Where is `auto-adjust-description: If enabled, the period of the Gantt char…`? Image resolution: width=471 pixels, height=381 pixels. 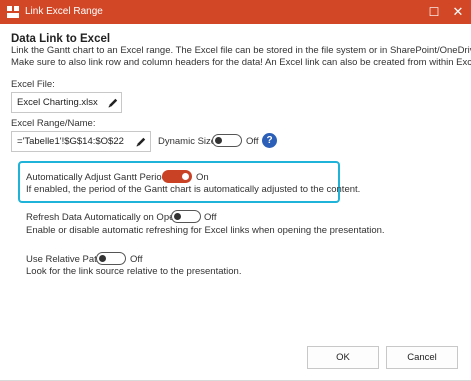 auto-adjust-description: If enabled, the period of the Gantt char… is located at coordinates (193, 189).